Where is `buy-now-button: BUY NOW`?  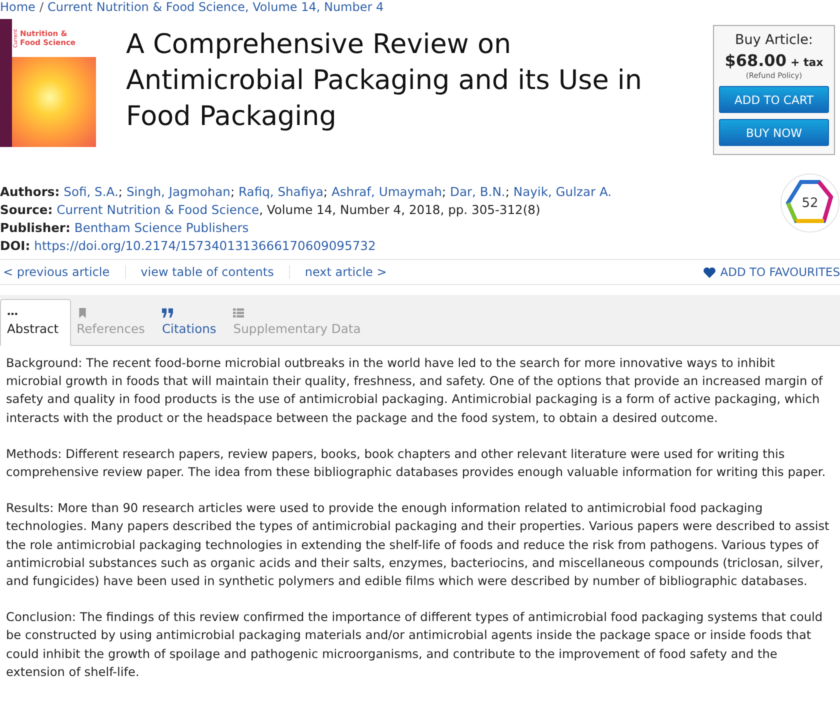 buy-now-button: BUY NOW is located at coordinates (774, 132).